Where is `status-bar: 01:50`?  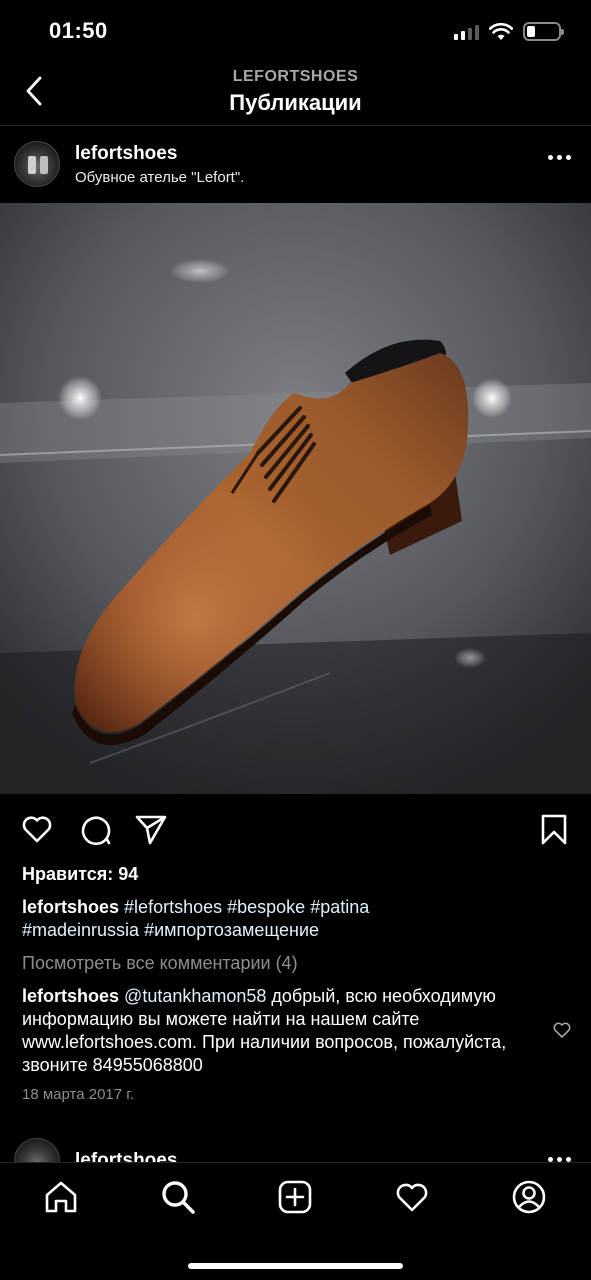 status-bar: 01:50 is located at coordinates (295, 30).